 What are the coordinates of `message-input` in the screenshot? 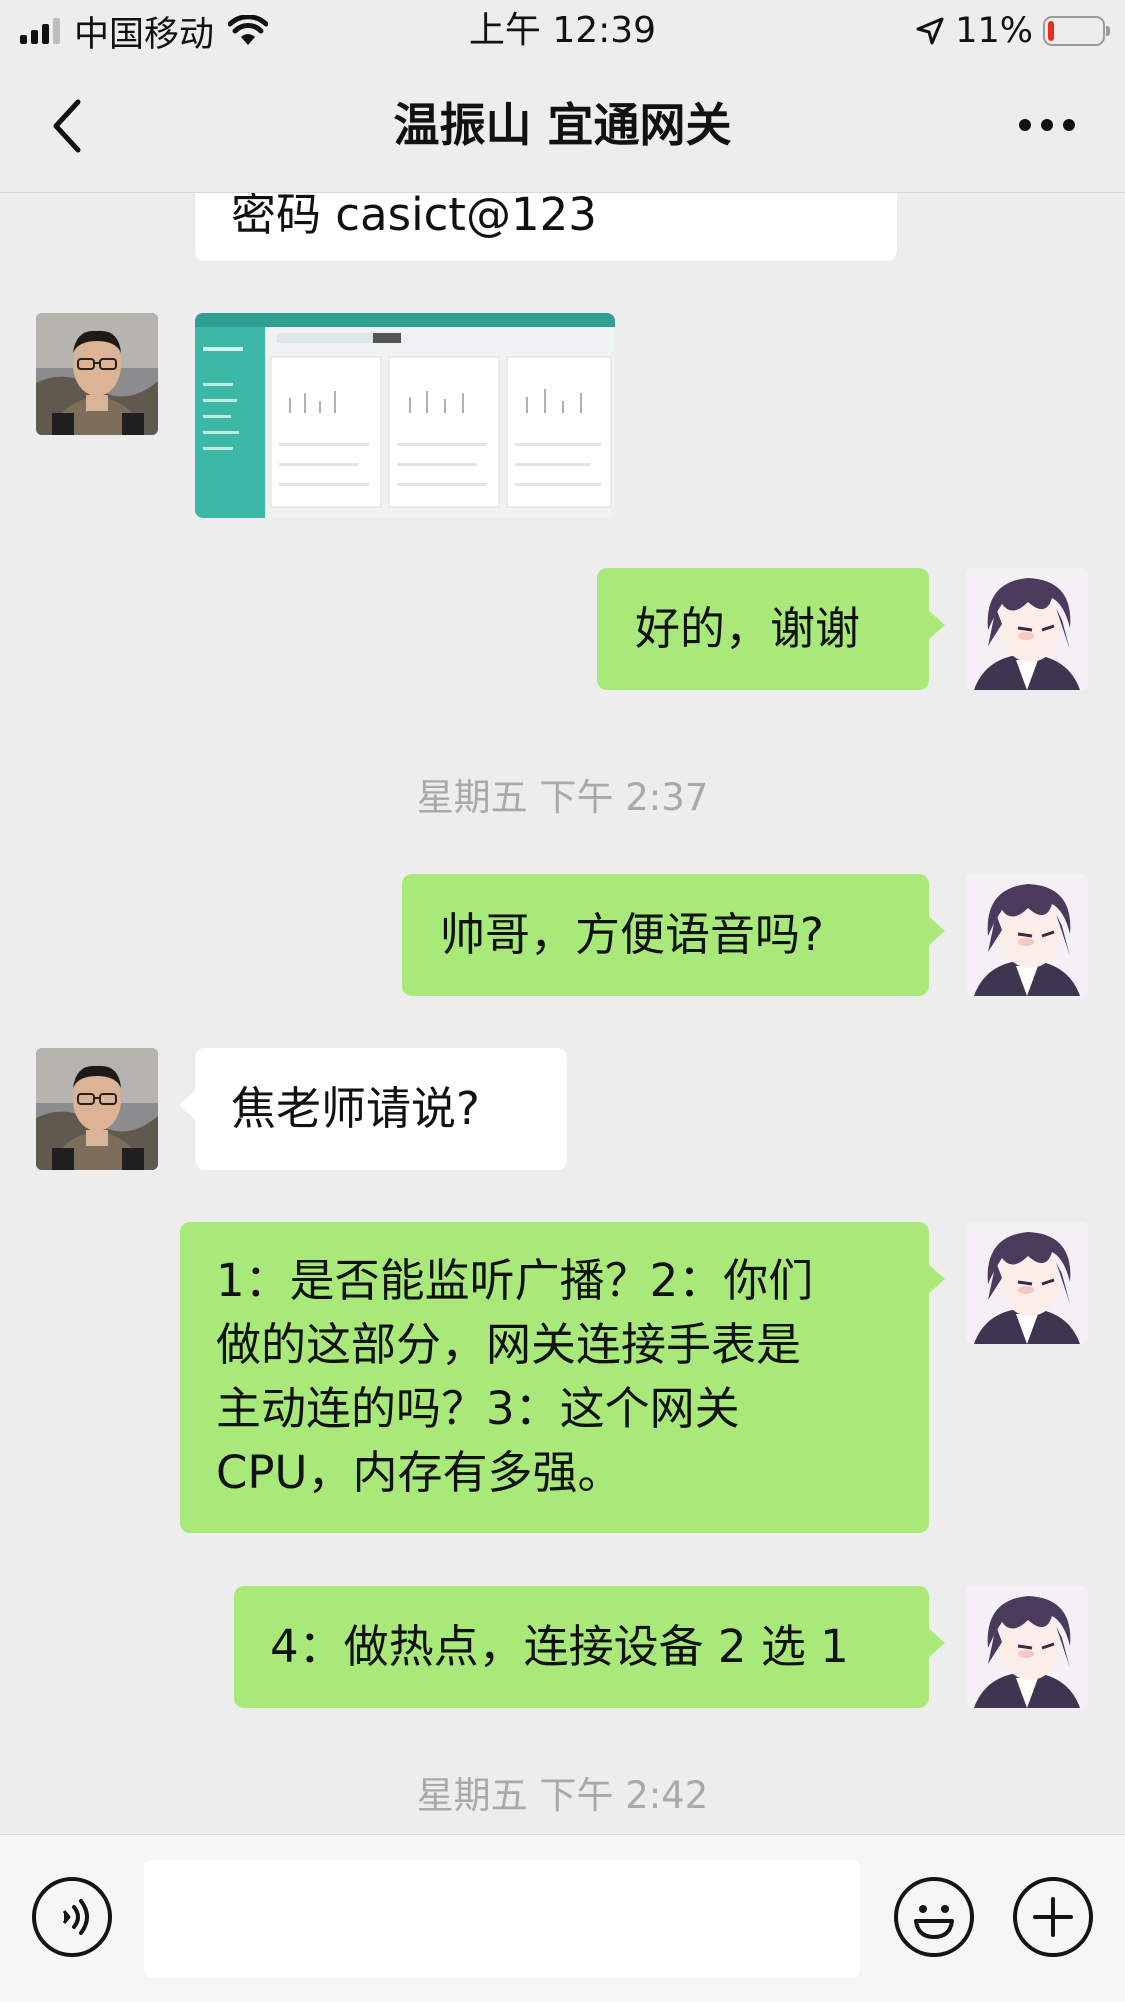 It's located at (502, 1919).